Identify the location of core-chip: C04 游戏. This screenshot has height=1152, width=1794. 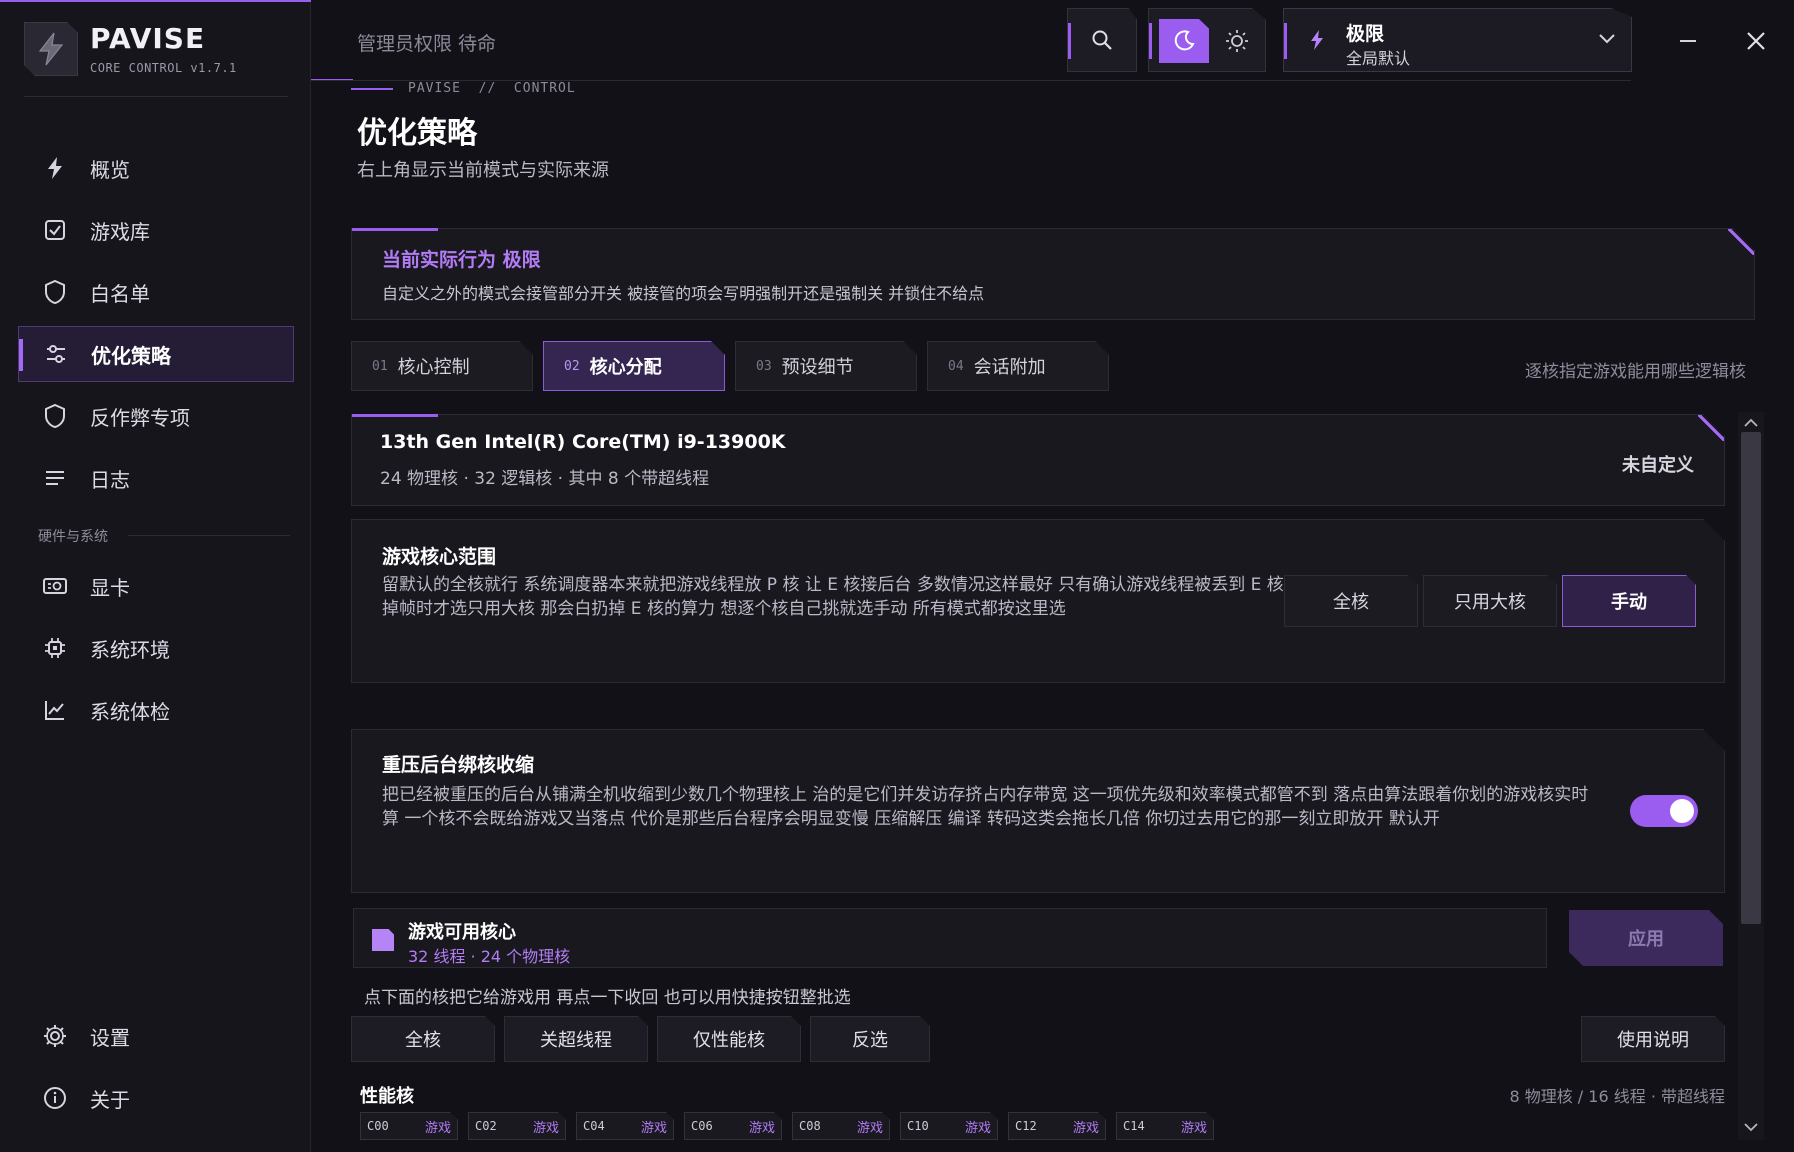
(625, 1126).